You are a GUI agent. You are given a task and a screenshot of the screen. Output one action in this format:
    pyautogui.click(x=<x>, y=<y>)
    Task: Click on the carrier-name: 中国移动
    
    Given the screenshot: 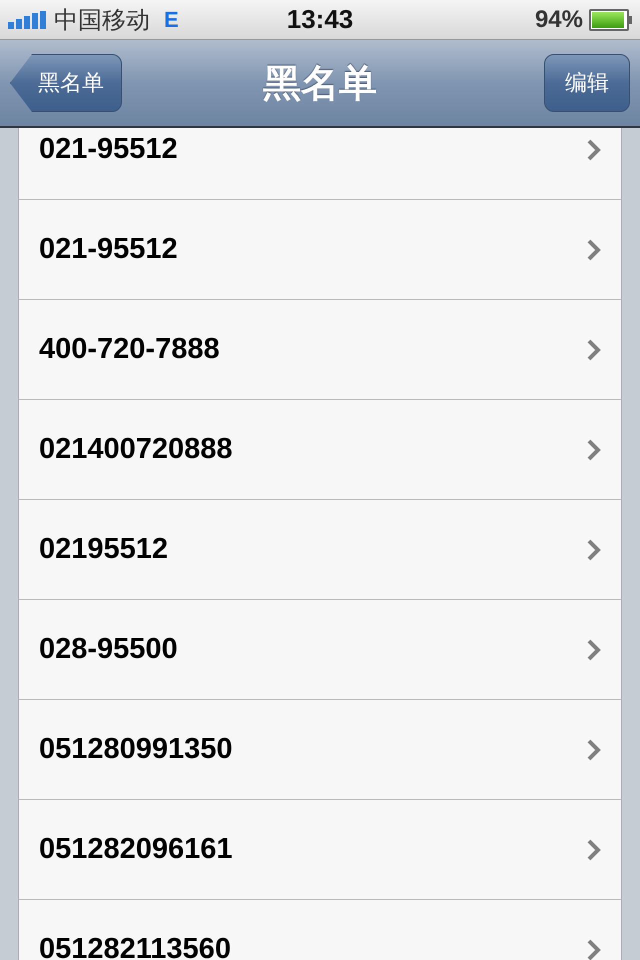 What is the action you would take?
    pyautogui.click(x=102, y=21)
    